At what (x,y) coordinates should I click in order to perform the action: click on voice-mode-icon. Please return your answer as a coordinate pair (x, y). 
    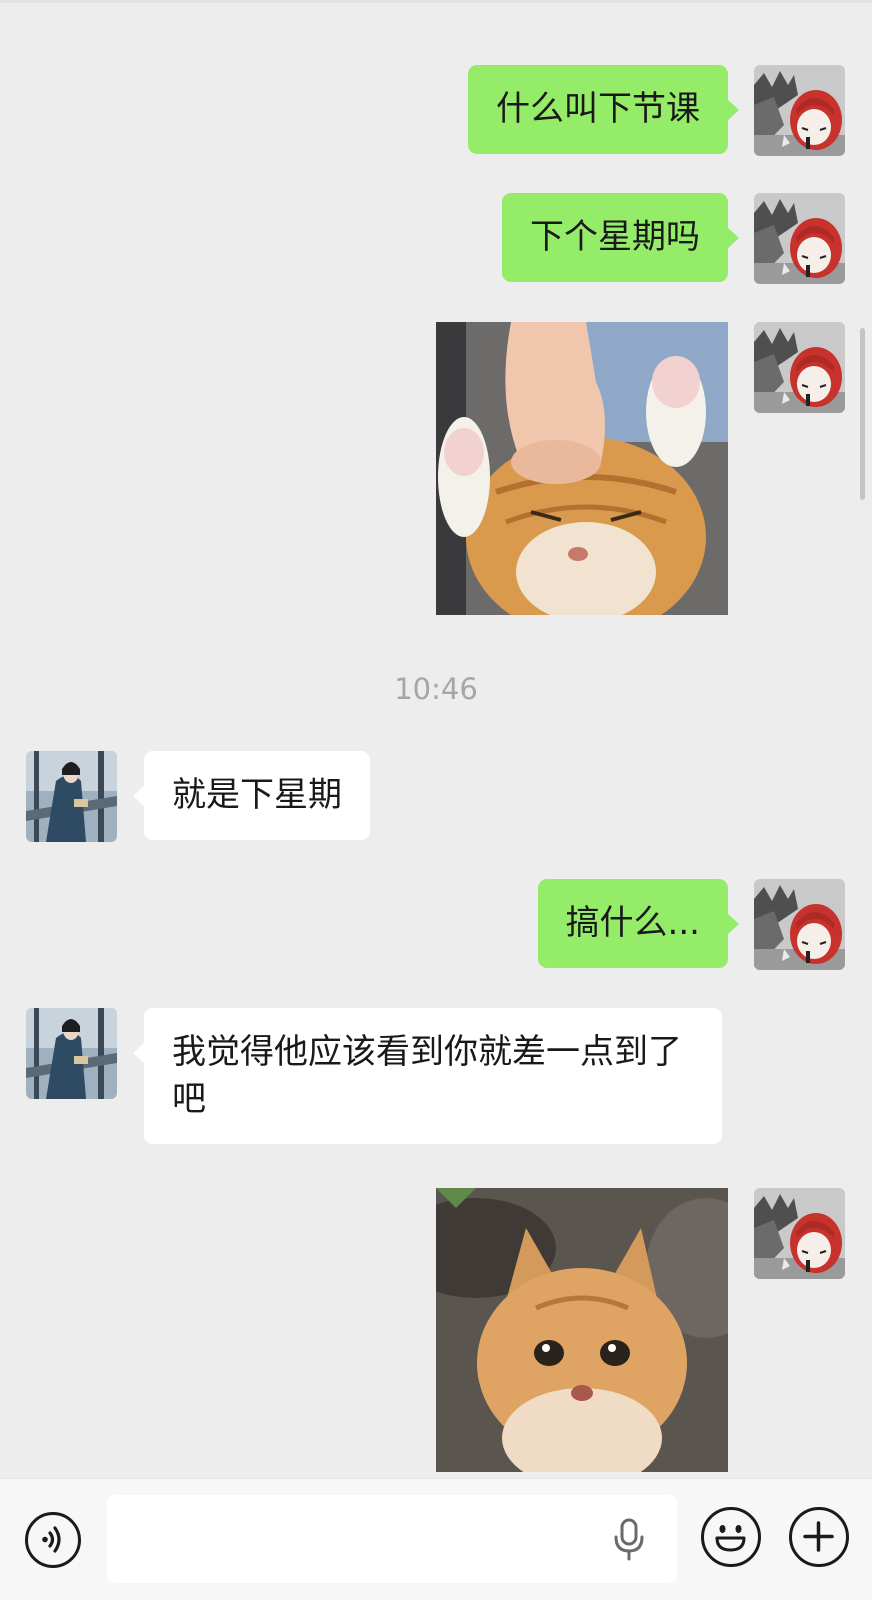
    Looking at the image, I should click on (51, 1539).